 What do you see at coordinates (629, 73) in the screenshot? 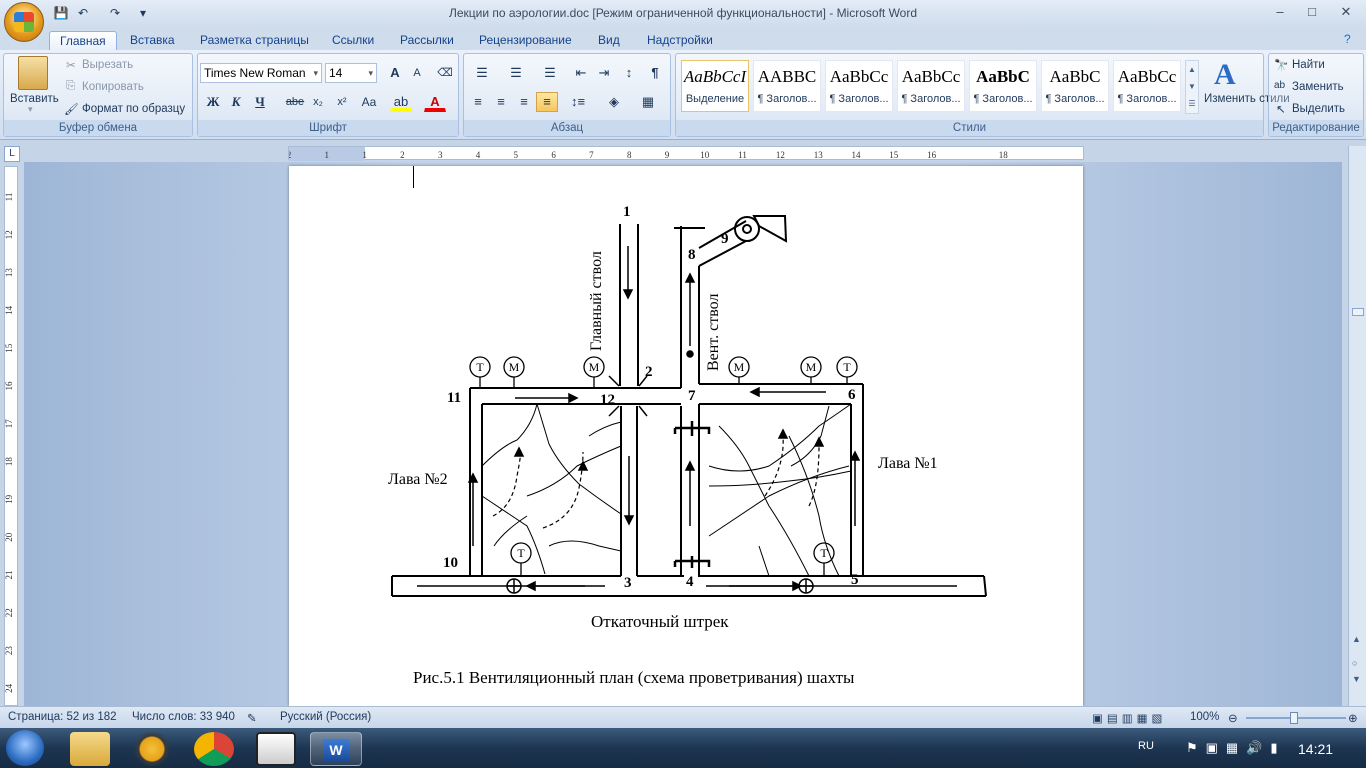
I see `sort-icon: ↕` at bounding box center [629, 73].